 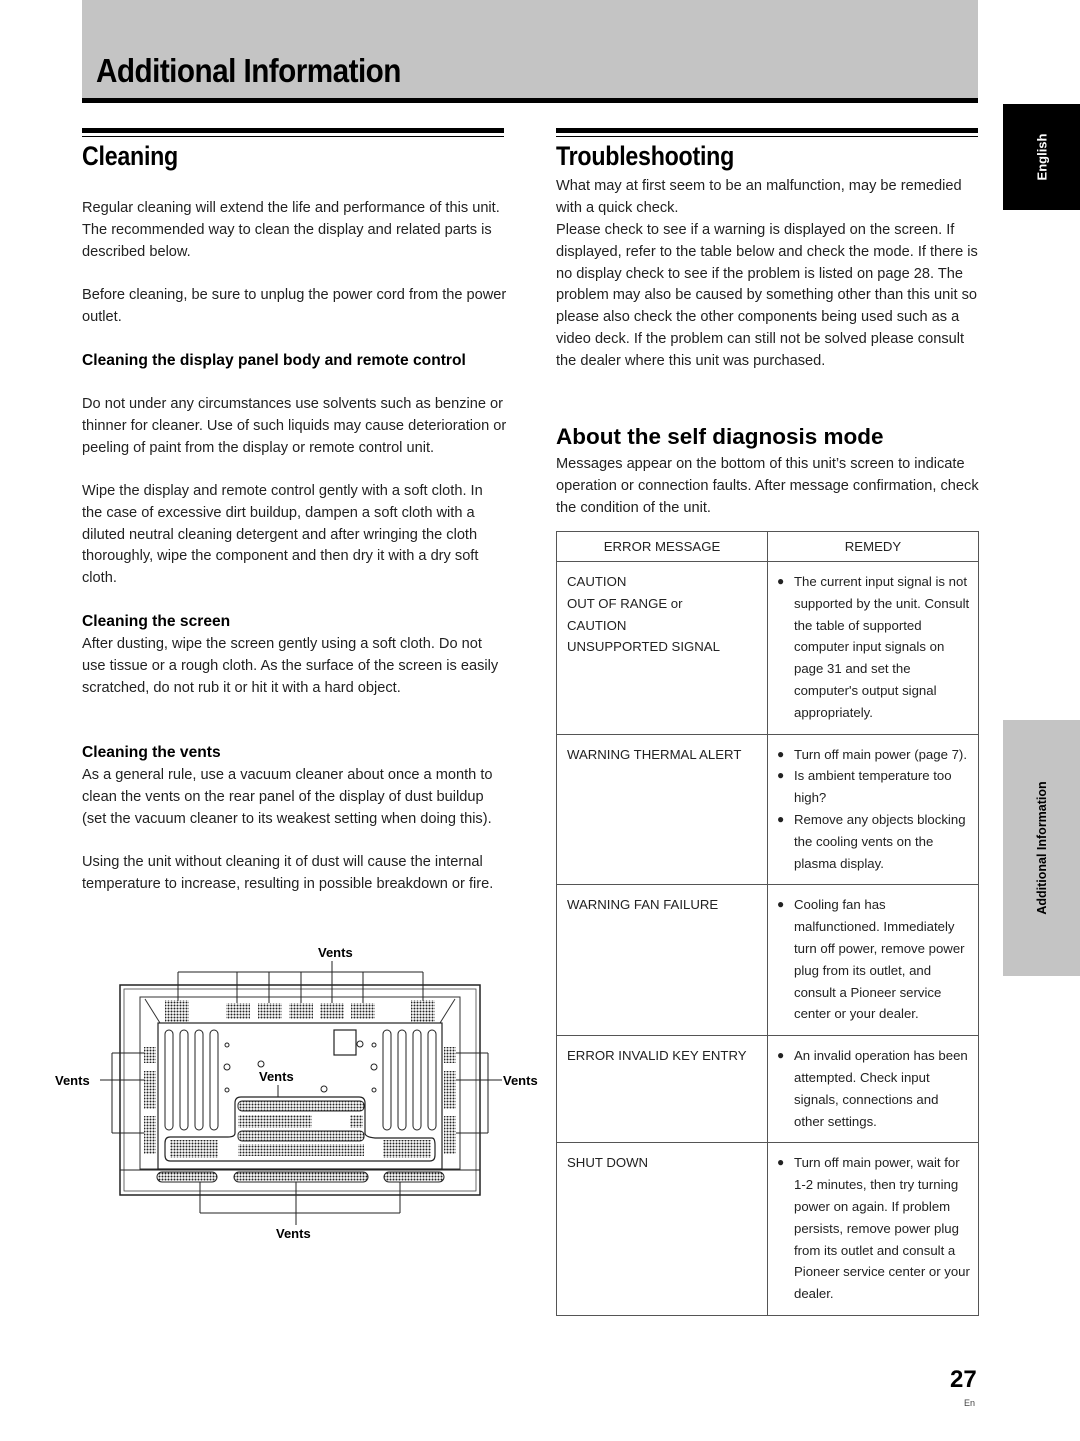 What do you see at coordinates (880, 754) in the screenshot?
I see `remedy-text: Turn off main power (page 7).` at bounding box center [880, 754].